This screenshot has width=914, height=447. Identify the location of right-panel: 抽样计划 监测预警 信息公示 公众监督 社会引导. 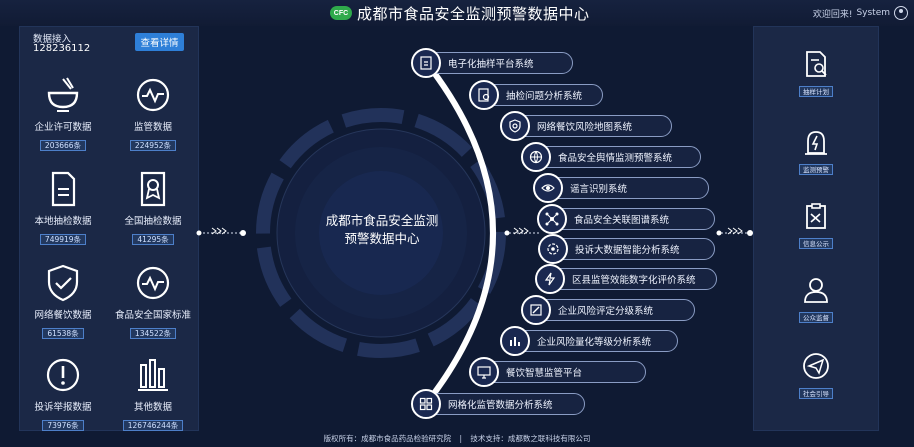
(816, 228).